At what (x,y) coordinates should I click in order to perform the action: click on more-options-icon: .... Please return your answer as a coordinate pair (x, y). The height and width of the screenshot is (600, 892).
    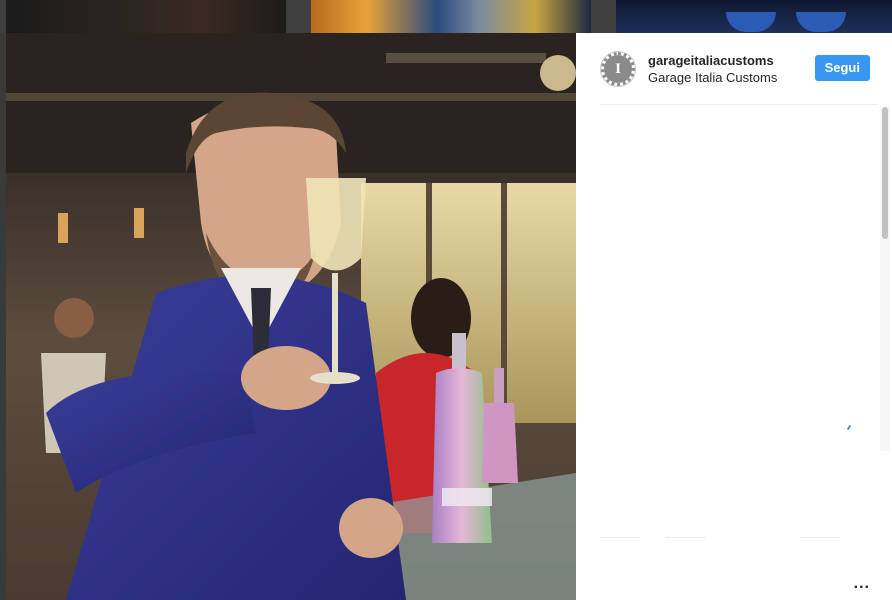
    Looking at the image, I should click on (862, 584).